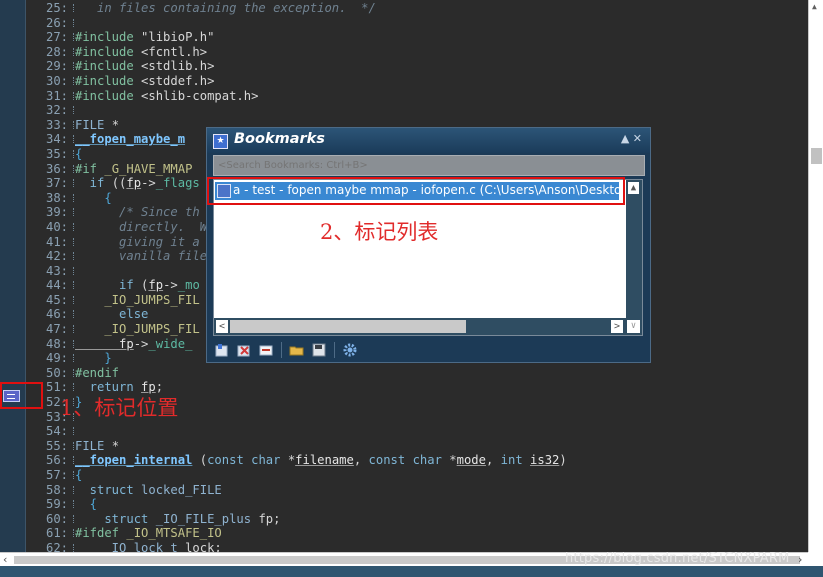  Describe the element at coordinates (166, 96) in the screenshot. I see `code-text: #include <shlib-compat.h>` at that location.